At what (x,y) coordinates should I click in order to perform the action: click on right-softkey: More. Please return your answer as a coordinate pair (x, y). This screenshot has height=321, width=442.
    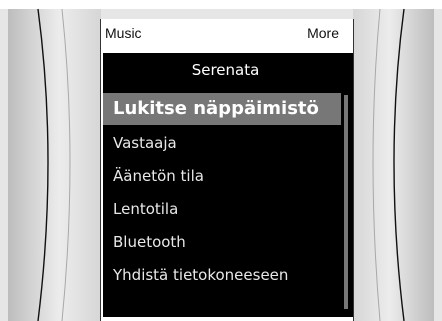
    Looking at the image, I should click on (323, 33).